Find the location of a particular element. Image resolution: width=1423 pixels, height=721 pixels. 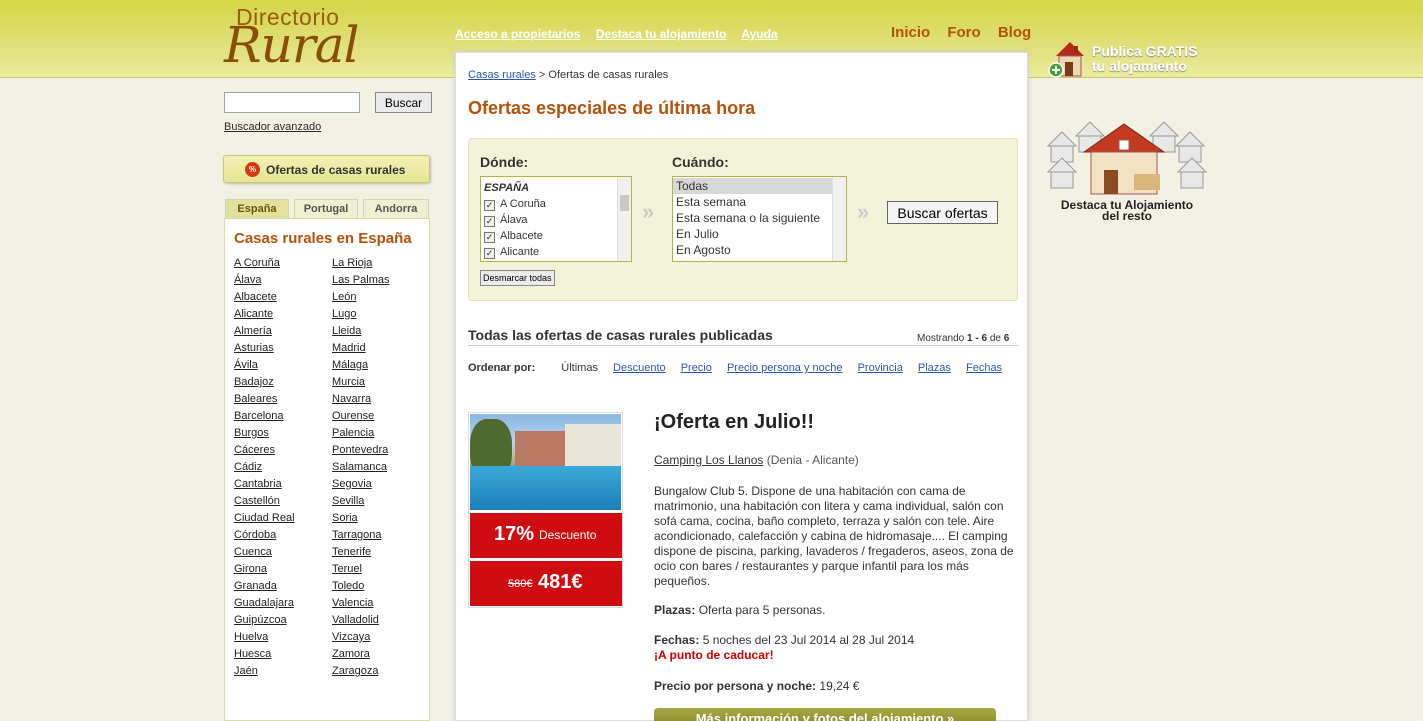

desmarcar-button: Desmarcar todas is located at coordinates (517, 278).